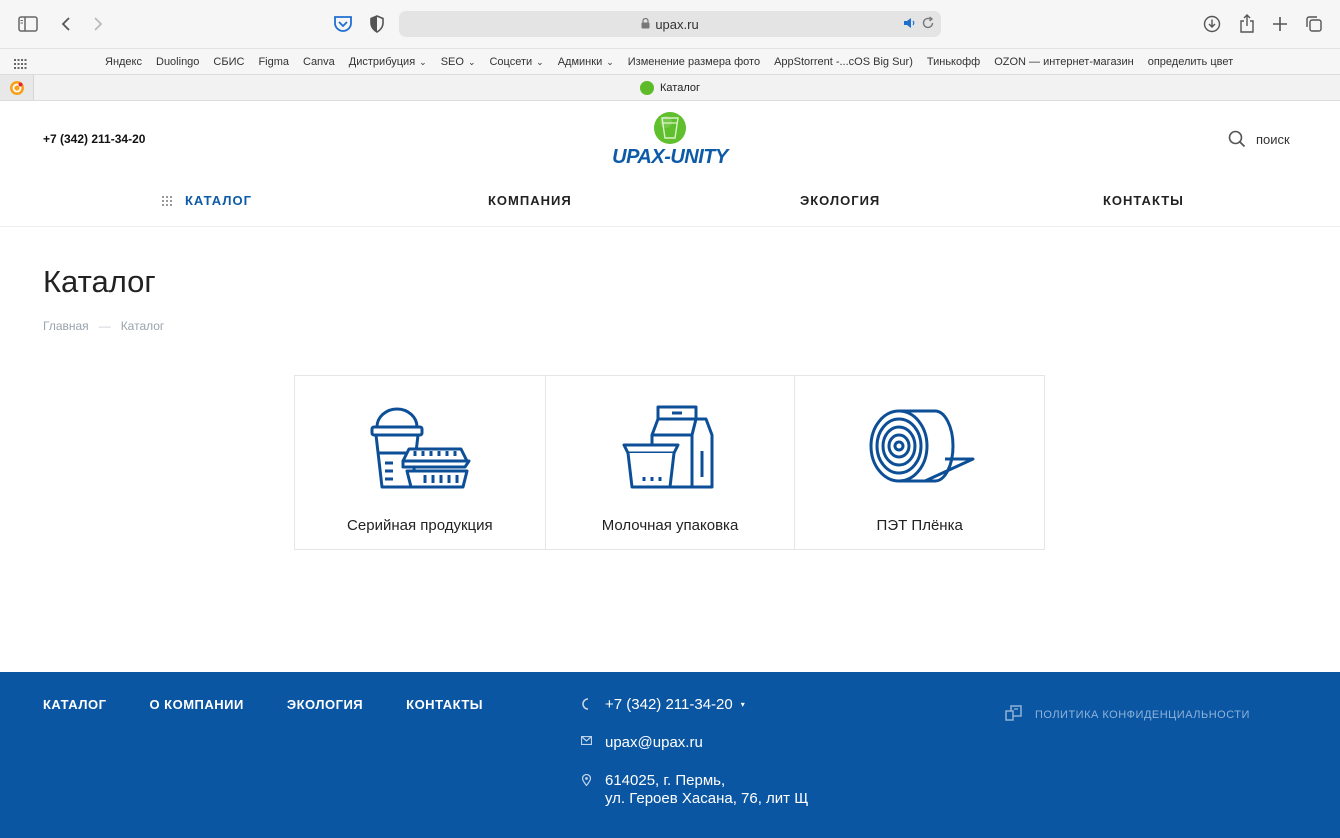 The image size is (1340, 838). Describe the element at coordinates (1314, 24) in the screenshot. I see `tab-overview-icon` at that location.